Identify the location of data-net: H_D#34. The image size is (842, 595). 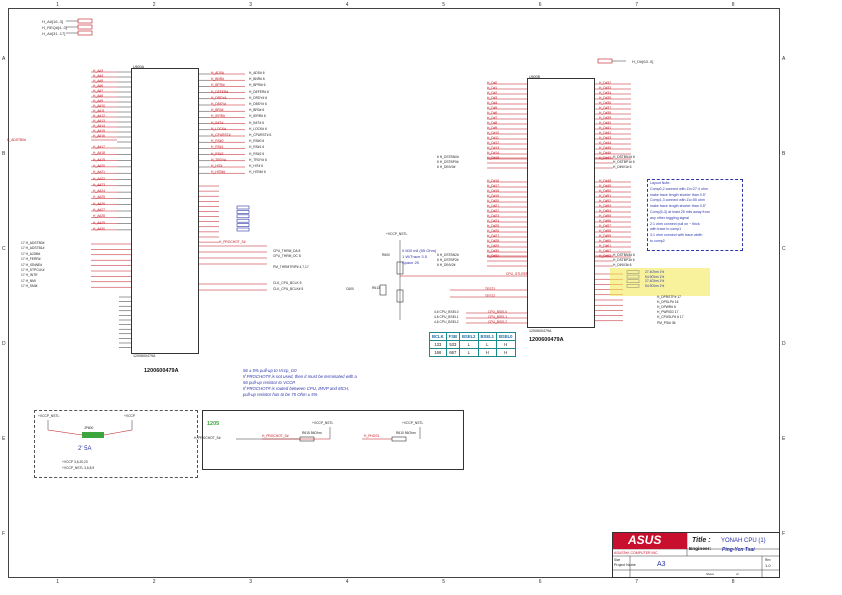
(605, 93).